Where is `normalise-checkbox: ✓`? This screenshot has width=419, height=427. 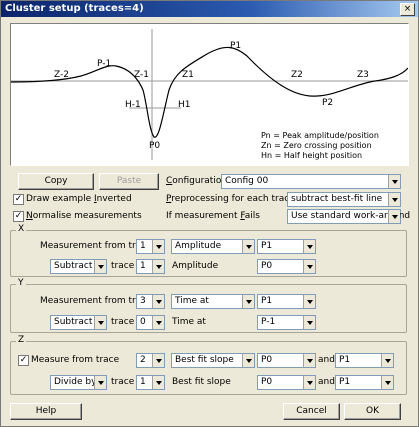
normalise-checkbox: ✓ is located at coordinates (18, 216).